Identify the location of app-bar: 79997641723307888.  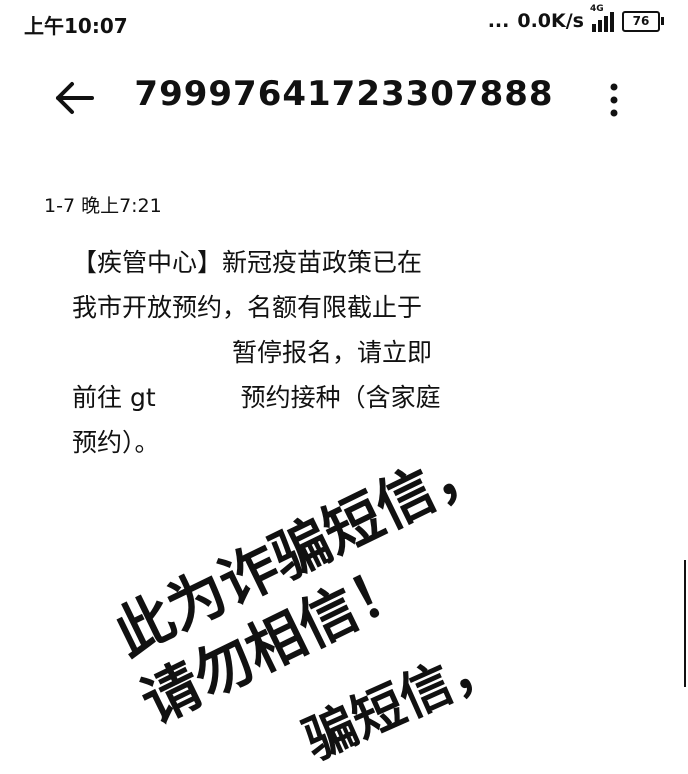
(344, 98).